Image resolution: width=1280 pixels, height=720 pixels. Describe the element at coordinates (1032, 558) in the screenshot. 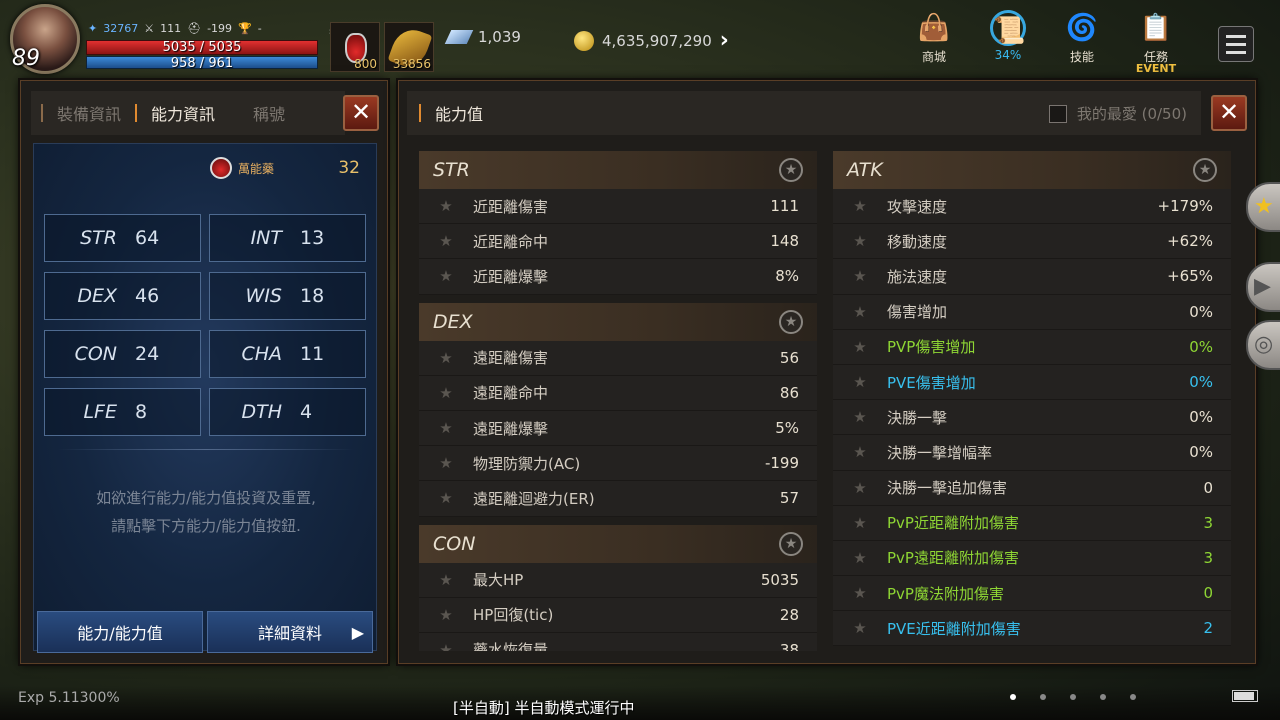

I see `stat-row: ★ PvP遠距離附加傷害 3` at that location.